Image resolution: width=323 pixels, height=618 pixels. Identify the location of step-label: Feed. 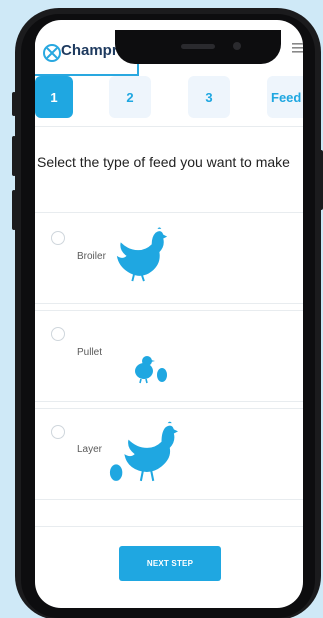
(286, 97).